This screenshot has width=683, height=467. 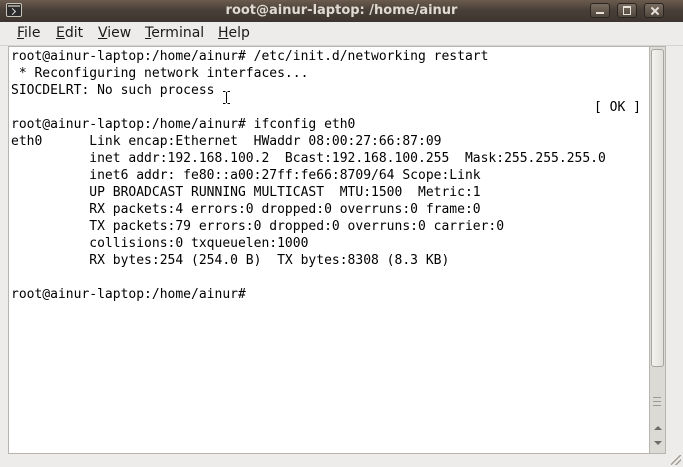 I want to click on title-bar: root@ainur-laptop: /home/ainur, so click(x=341, y=11).